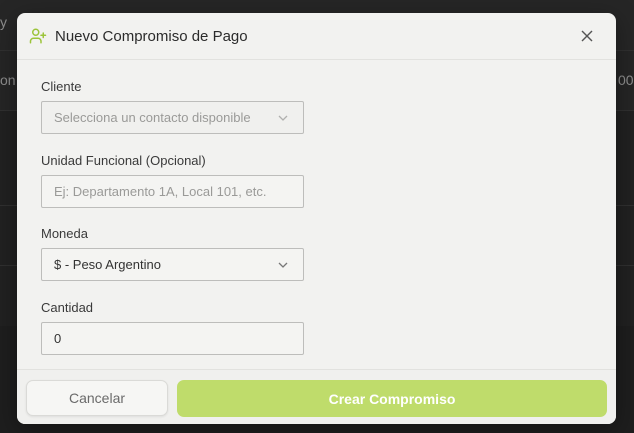 The image size is (634, 433). What do you see at coordinates (61, 86) in the screenshot?
I see `cliente-label: Cliente` at bounding box center [61, 86].